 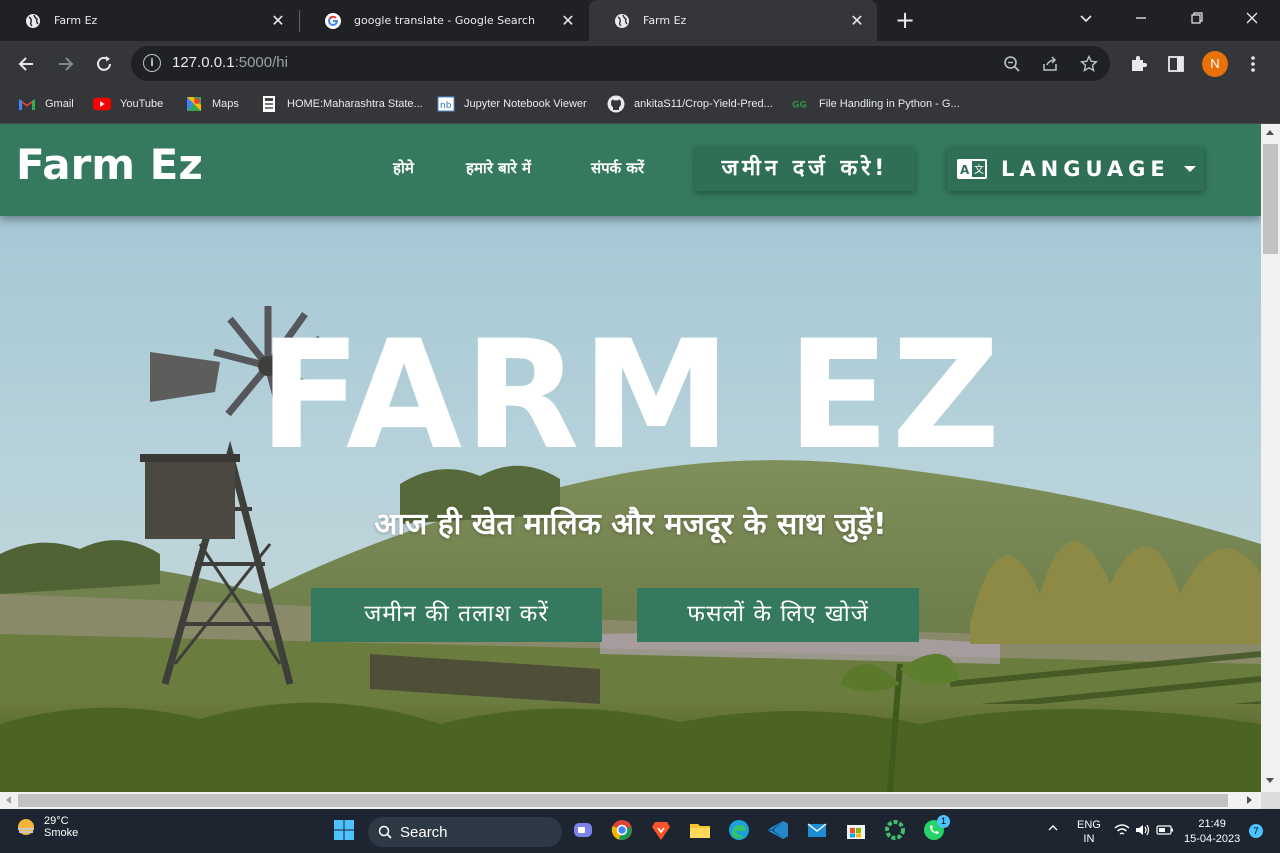 What do you see at coordinates (805, 169) in the screenshot?
I see `register-land-button: जमीन दर्ज करे!` at bounding box center [805, 169].